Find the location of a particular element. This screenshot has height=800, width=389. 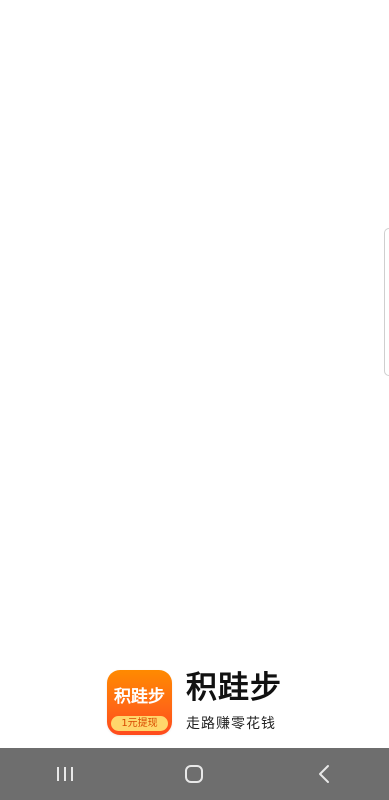

back-button is located at coordinates (324, 774).